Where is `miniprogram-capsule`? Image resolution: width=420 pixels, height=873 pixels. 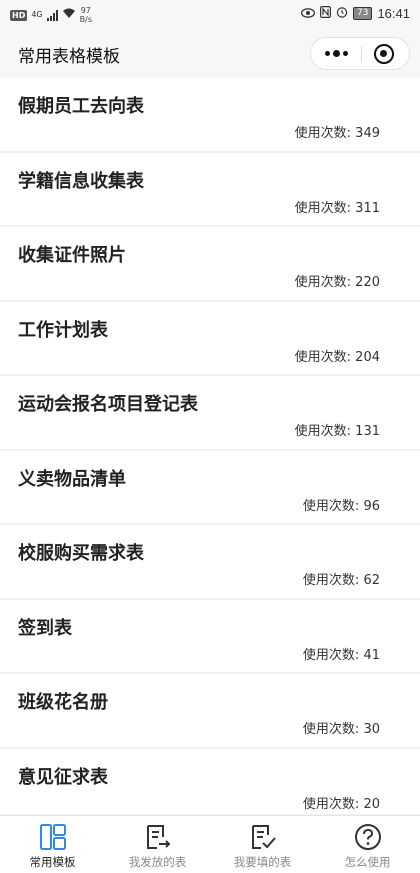 miniprogram-capsule is located at coordinates (360, 53).